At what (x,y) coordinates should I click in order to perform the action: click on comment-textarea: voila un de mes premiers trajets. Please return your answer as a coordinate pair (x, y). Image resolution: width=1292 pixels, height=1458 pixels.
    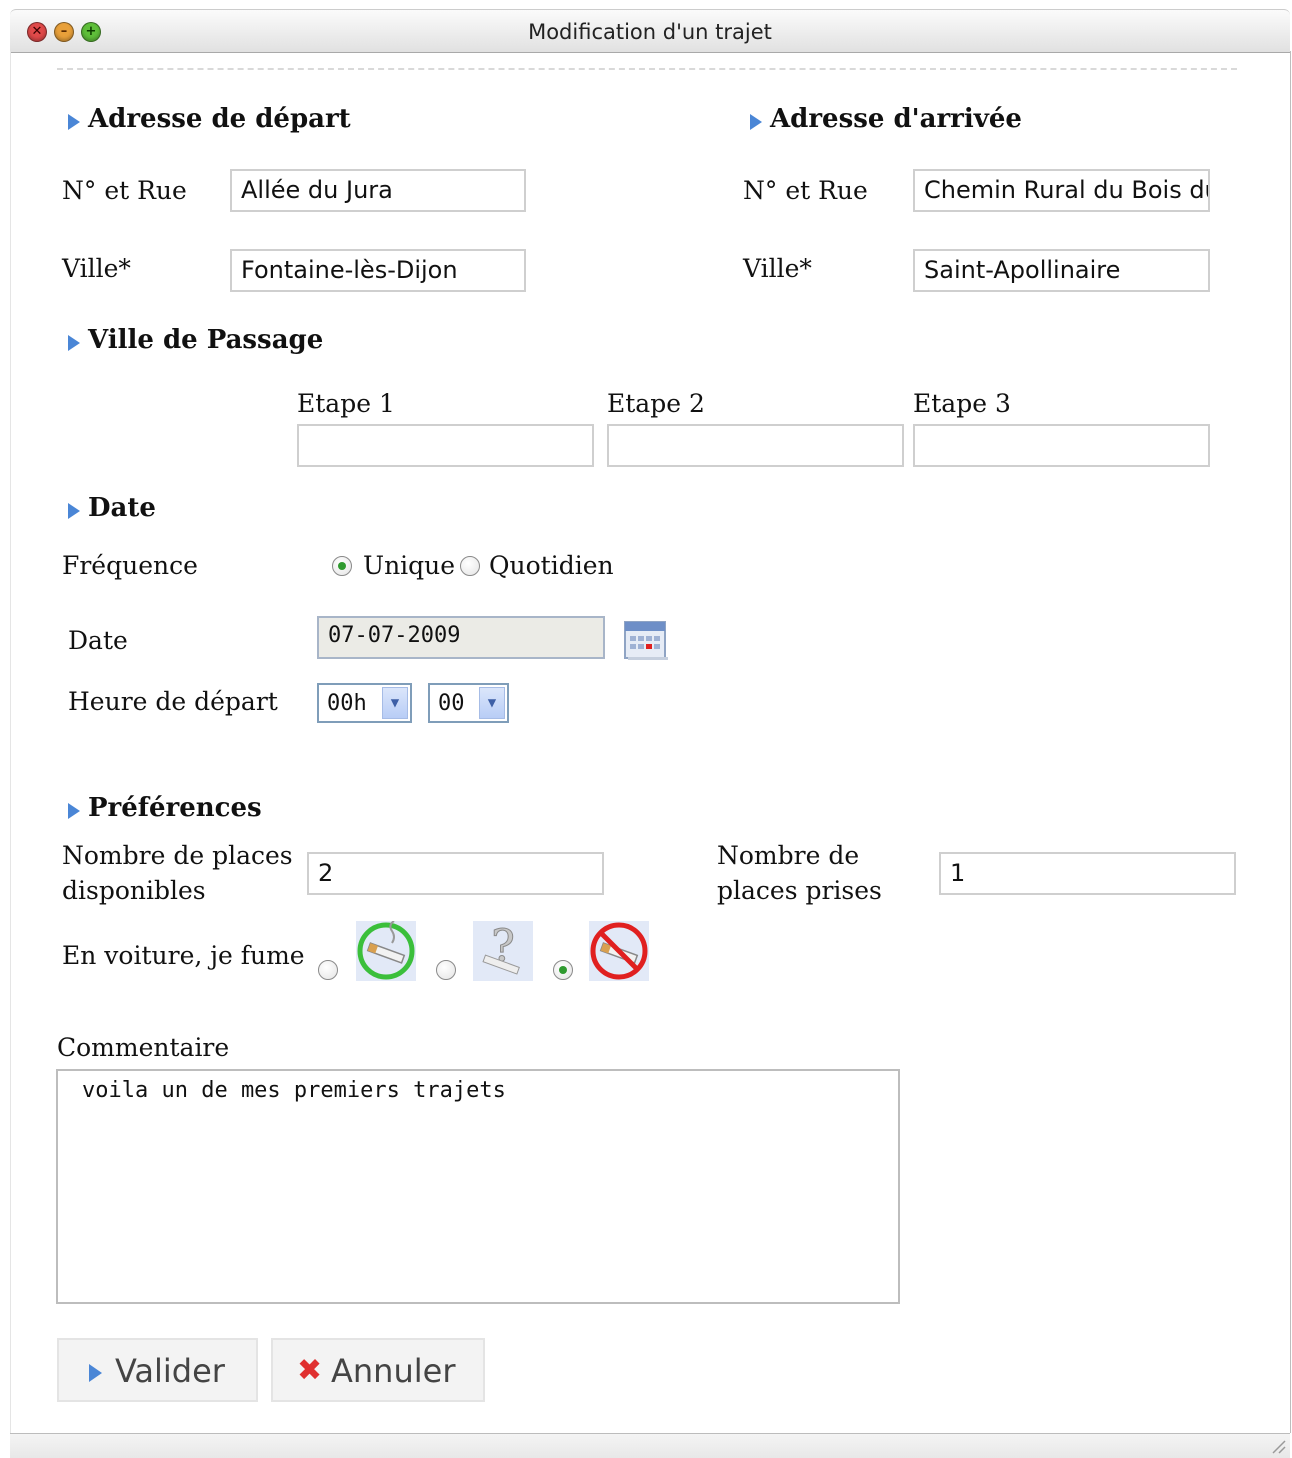
    Looking at the image, I should click on (478, 1186).